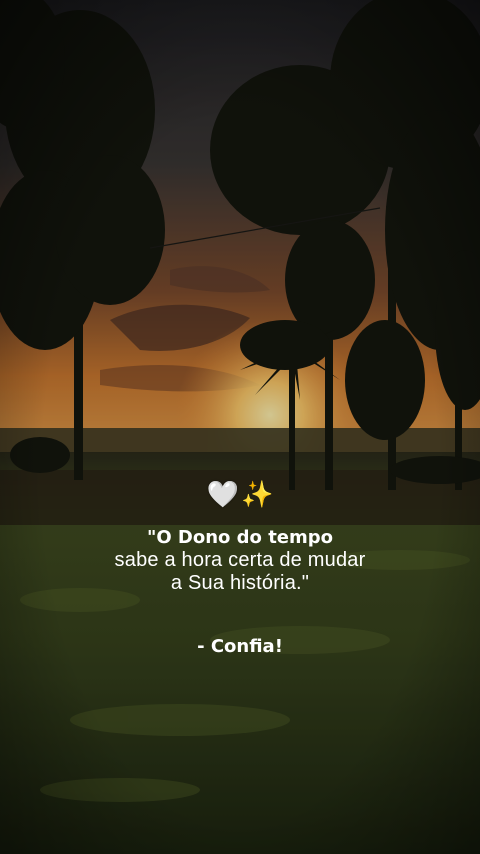 The height and width of the screenshot is (854, 480). Describe the element at coordinates (240, 495) in the screenshot. I see `emoji-row: 🤍✨` at that location.